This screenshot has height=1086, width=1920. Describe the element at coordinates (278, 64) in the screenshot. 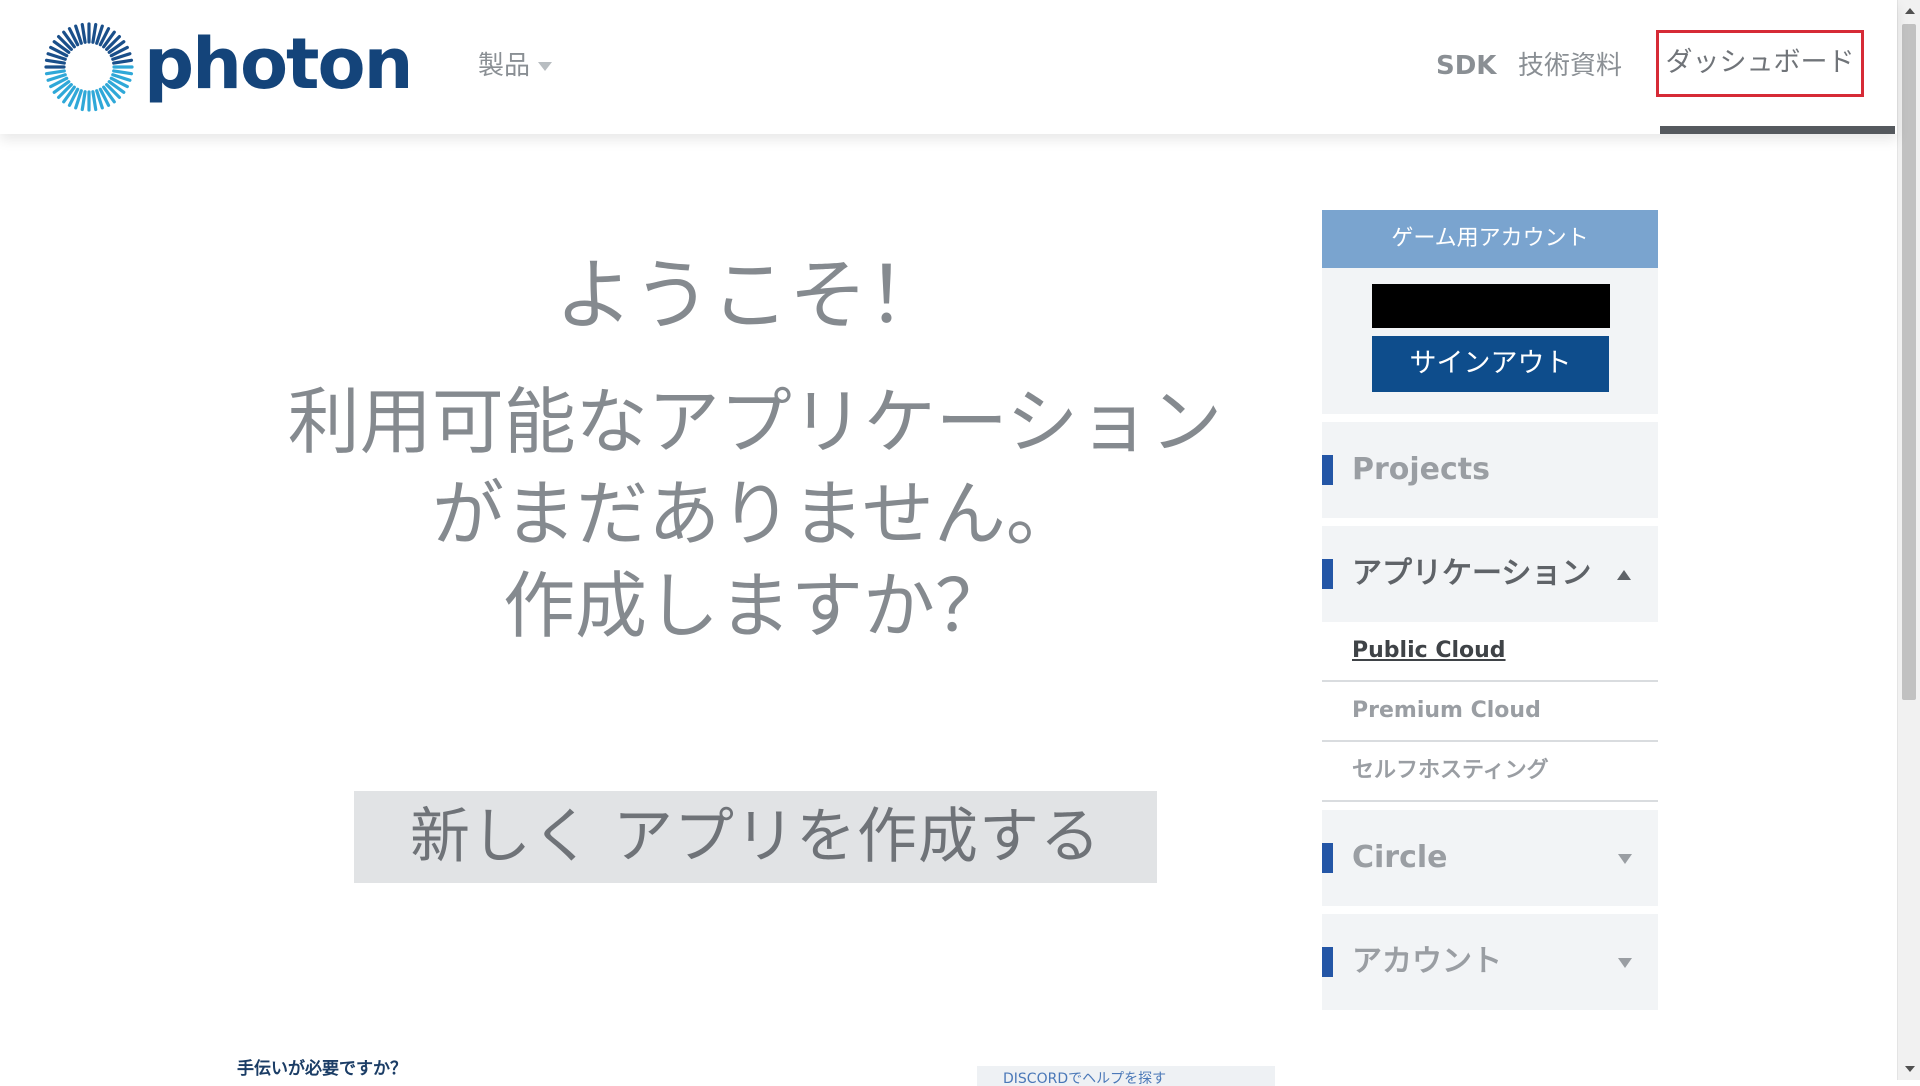

I see `logo-wordmark: photon` at that location.